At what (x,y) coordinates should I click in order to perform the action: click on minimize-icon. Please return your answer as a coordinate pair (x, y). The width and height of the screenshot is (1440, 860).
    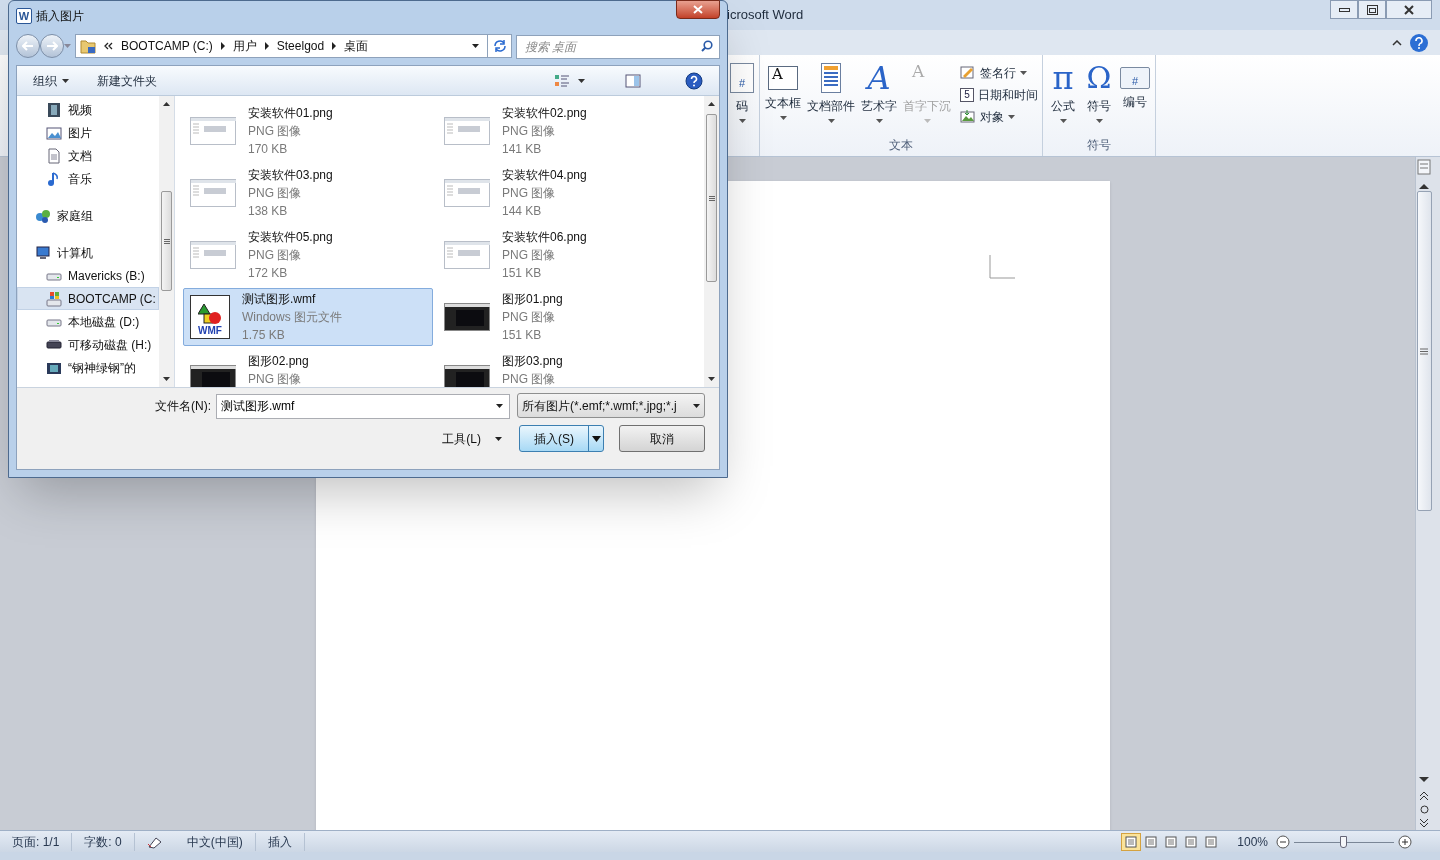
    Looking at the image, I should click on (1344, 9).